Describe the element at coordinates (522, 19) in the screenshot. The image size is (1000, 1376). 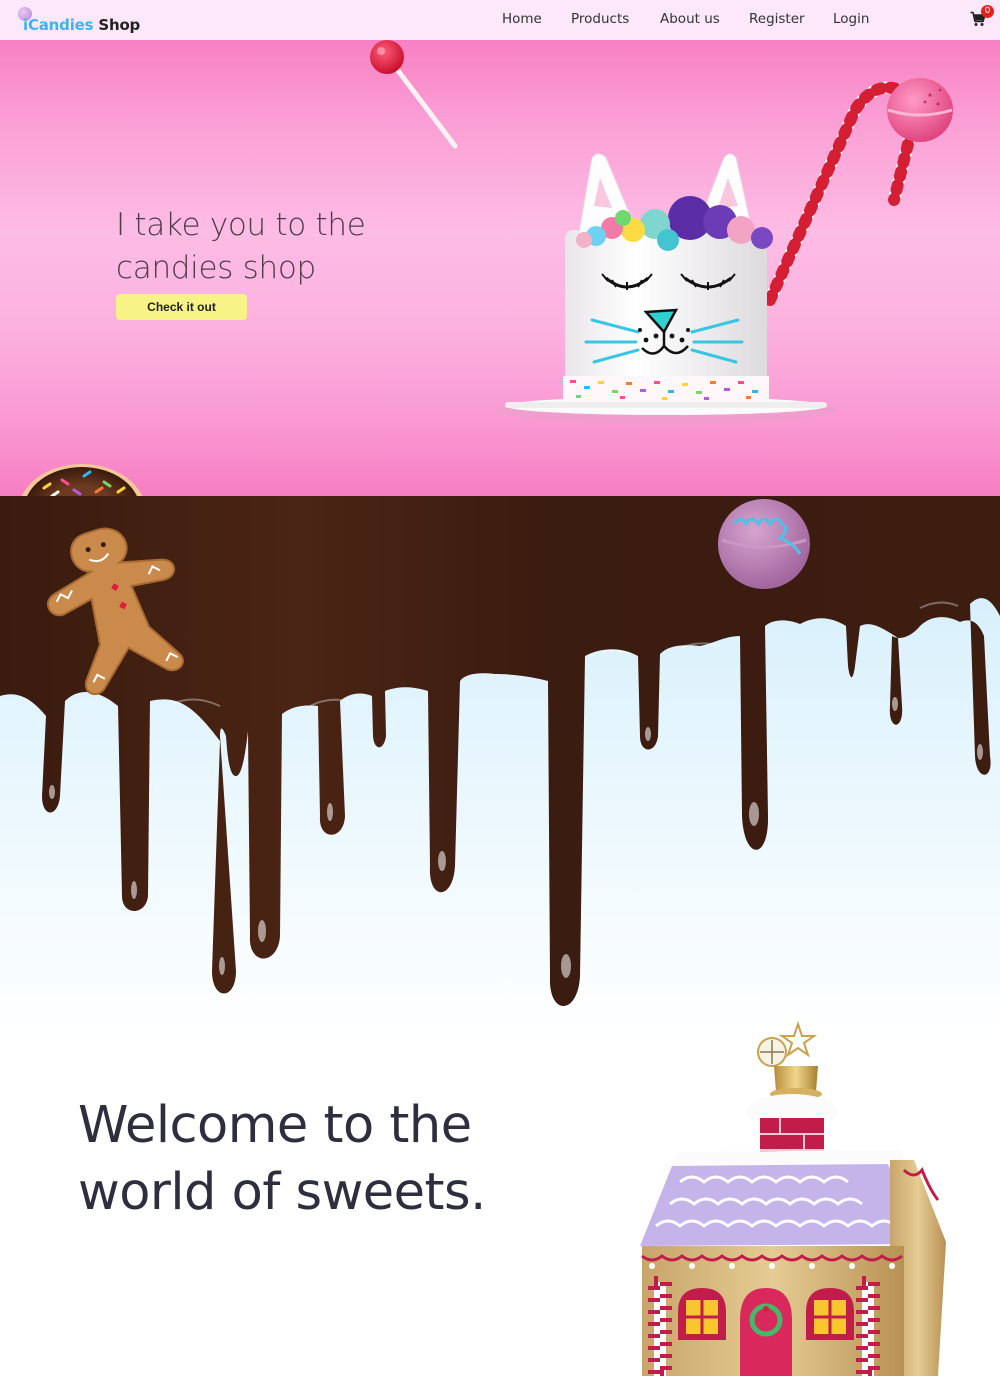
I see `nav-link-home: Home` at that location.